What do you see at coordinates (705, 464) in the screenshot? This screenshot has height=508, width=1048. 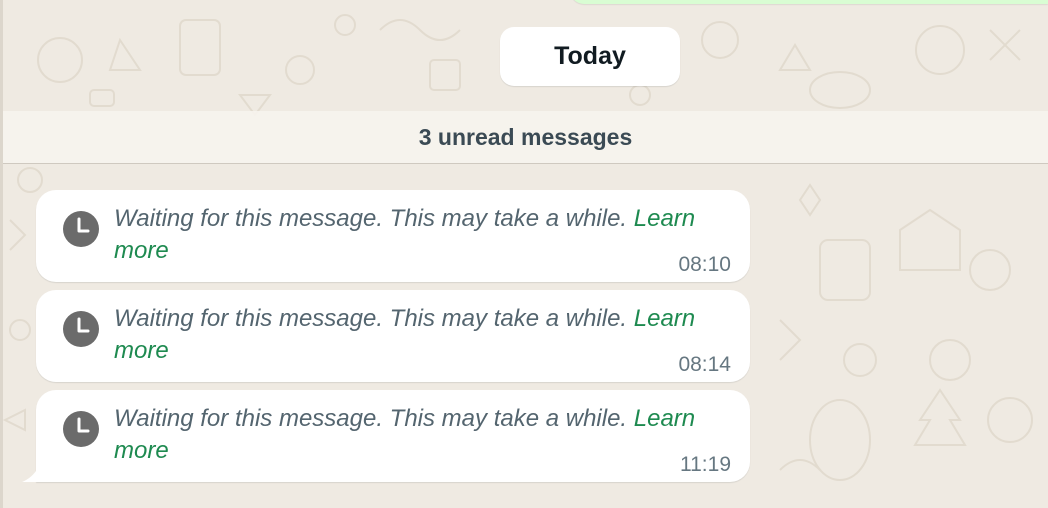 I see `message-time: 11:19` at bounding box center [705, 464].